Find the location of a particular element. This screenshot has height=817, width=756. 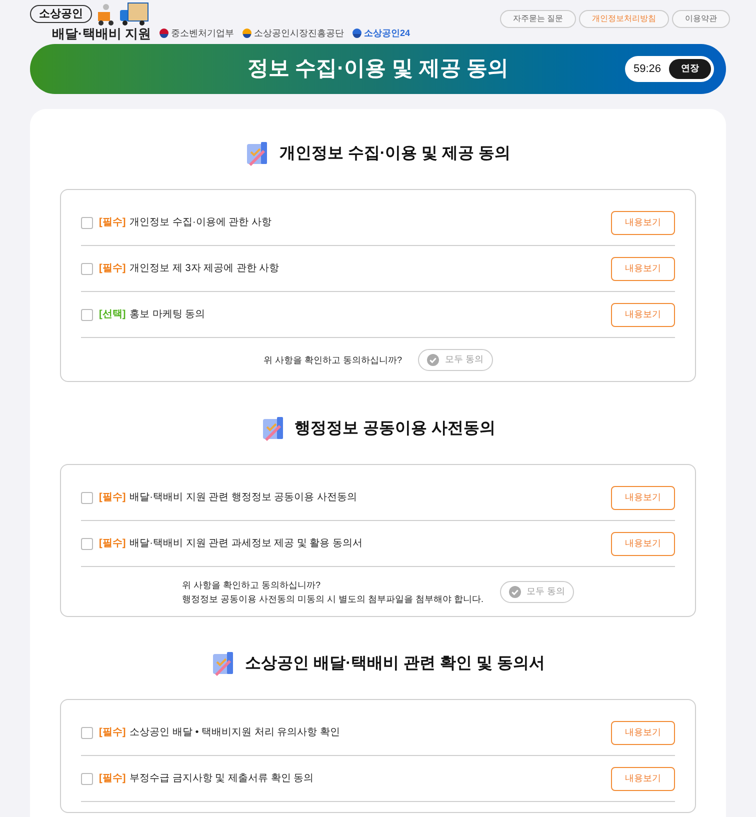

consent-label: 배달·택배비 지원 관련 과세정보 제공 및 활용 동의서 is located at coordinates (247, 544).